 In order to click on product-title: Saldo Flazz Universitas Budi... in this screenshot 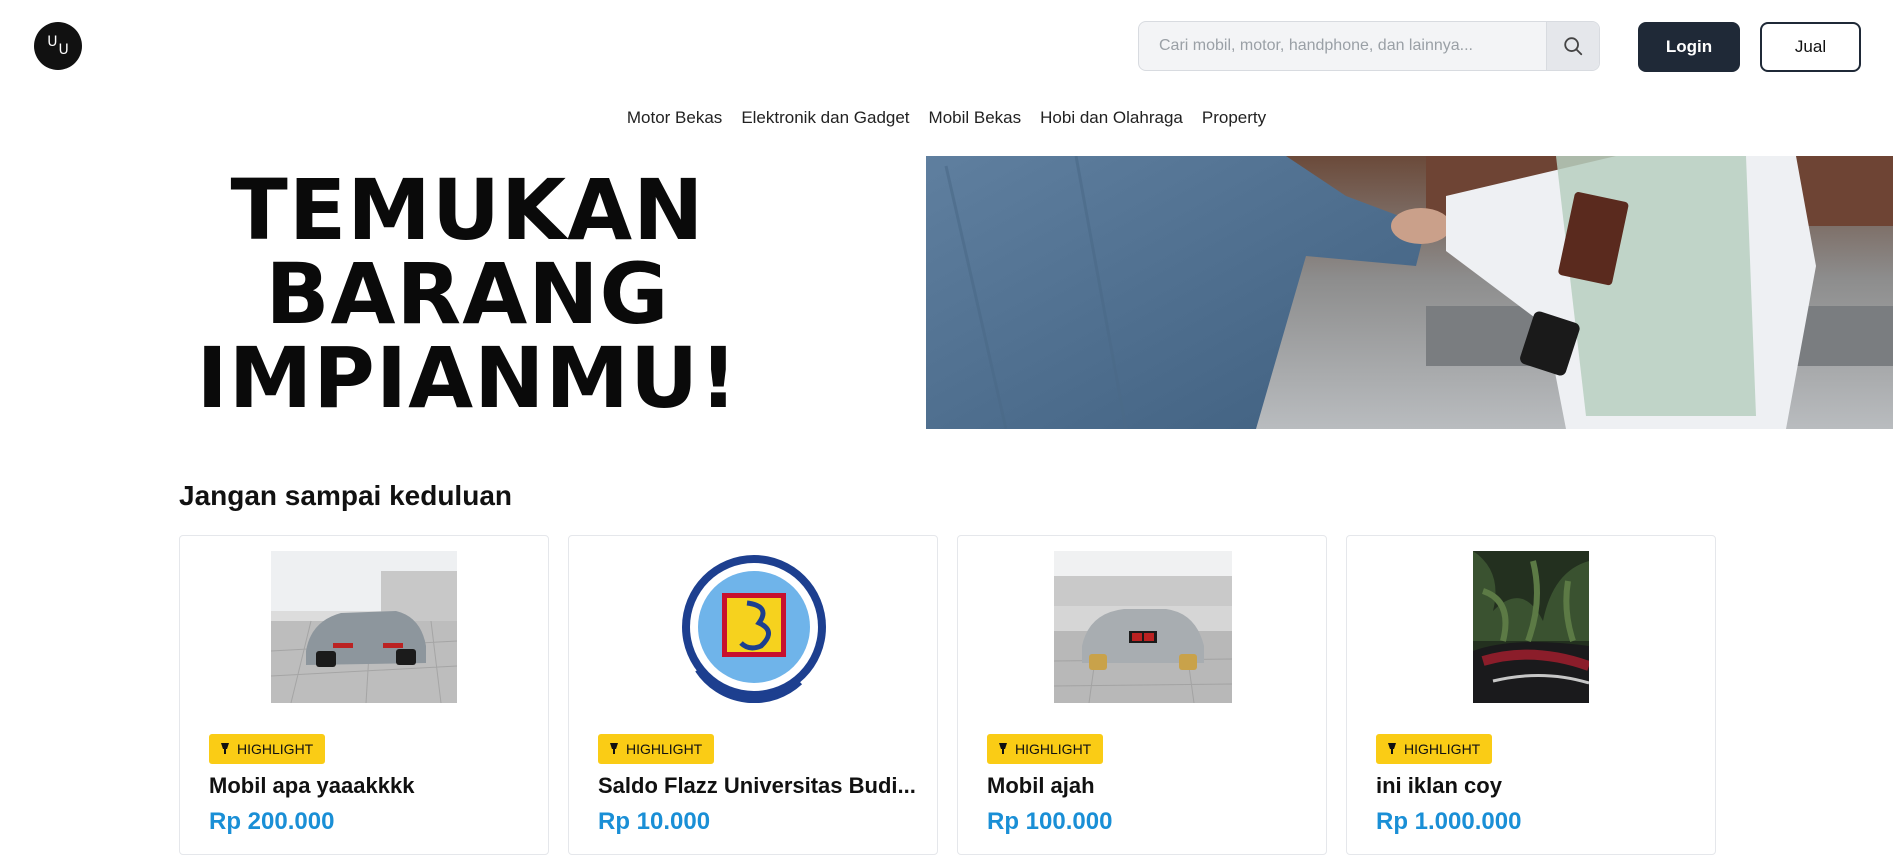, I will do `click(758, 786)`.